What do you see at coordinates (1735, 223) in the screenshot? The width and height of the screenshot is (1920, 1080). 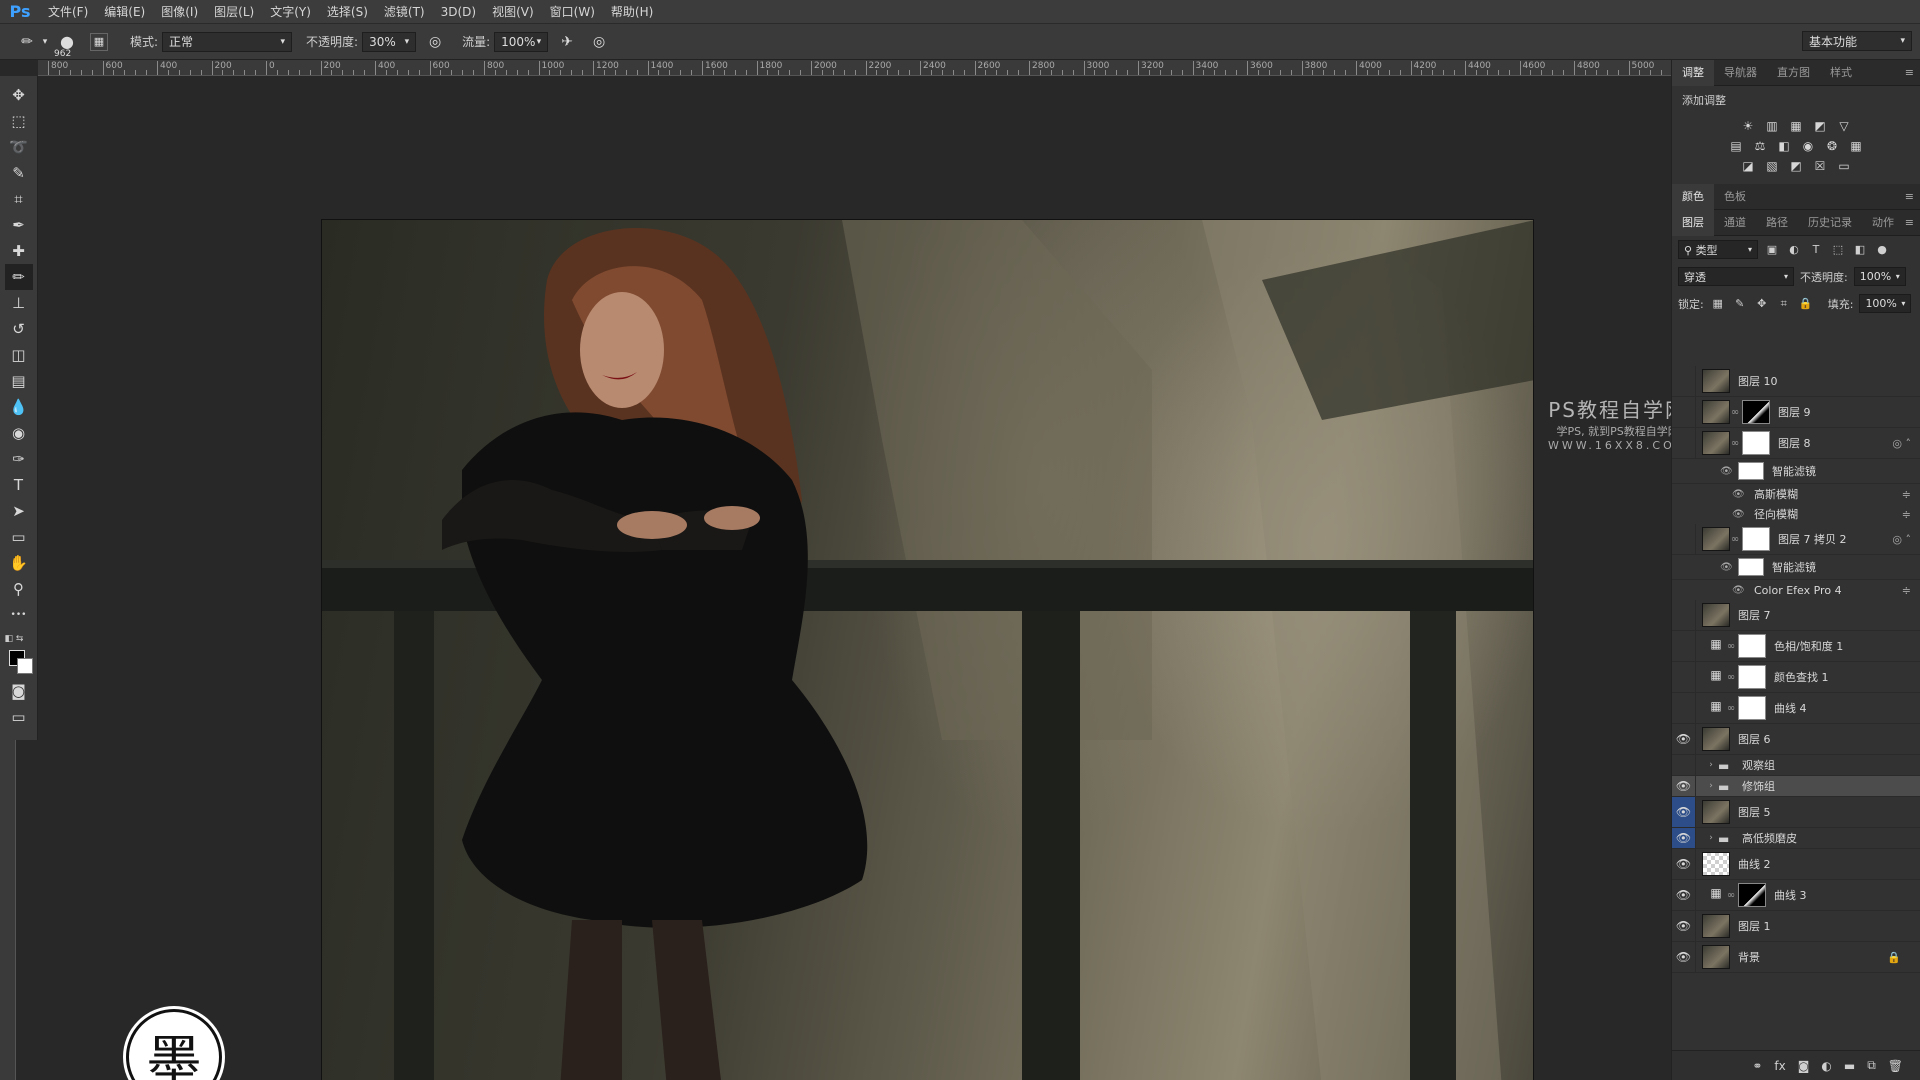 I see `panel-tab: 通道` at bounding box center [1735, 223].